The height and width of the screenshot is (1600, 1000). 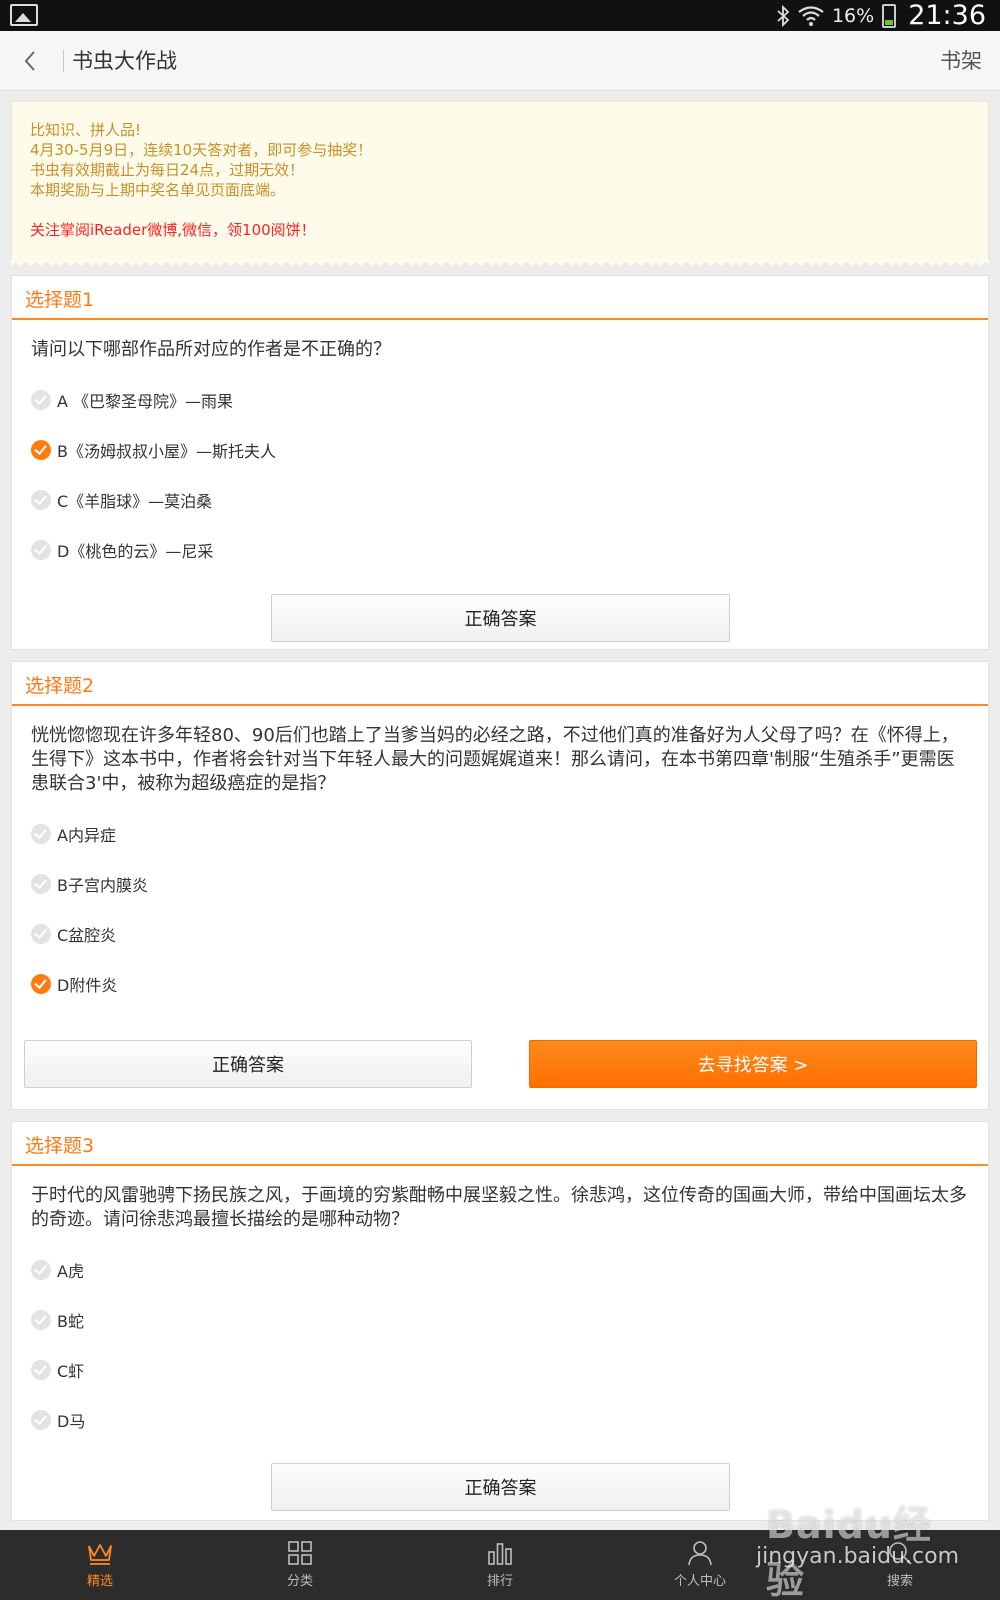 I want to click on option-d: D马, so click(x=58, y=1420).